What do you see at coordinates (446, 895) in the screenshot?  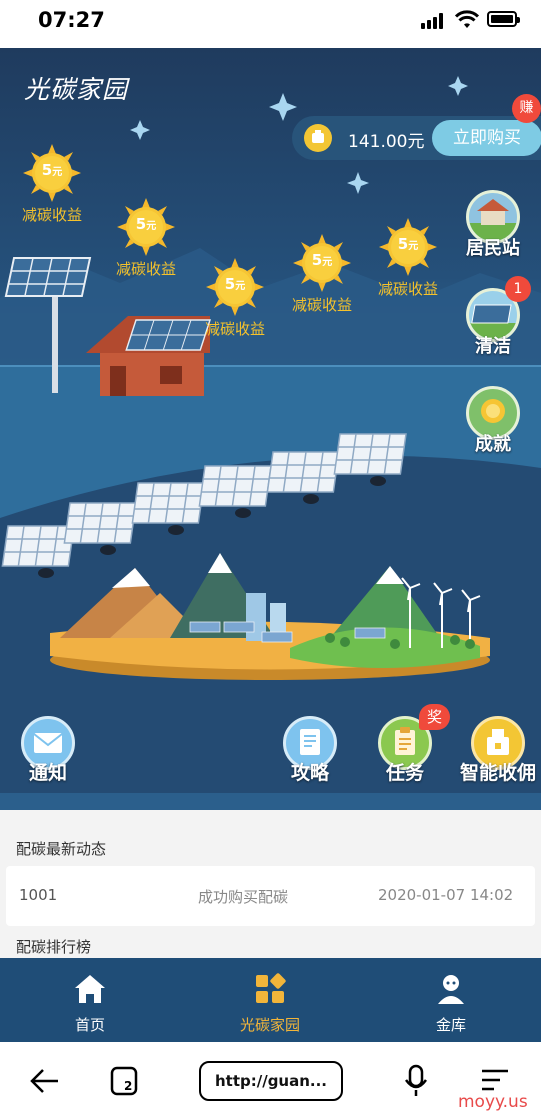 I see `news-time: 2020-01-07 14:02` at bounding box center [446, 895].